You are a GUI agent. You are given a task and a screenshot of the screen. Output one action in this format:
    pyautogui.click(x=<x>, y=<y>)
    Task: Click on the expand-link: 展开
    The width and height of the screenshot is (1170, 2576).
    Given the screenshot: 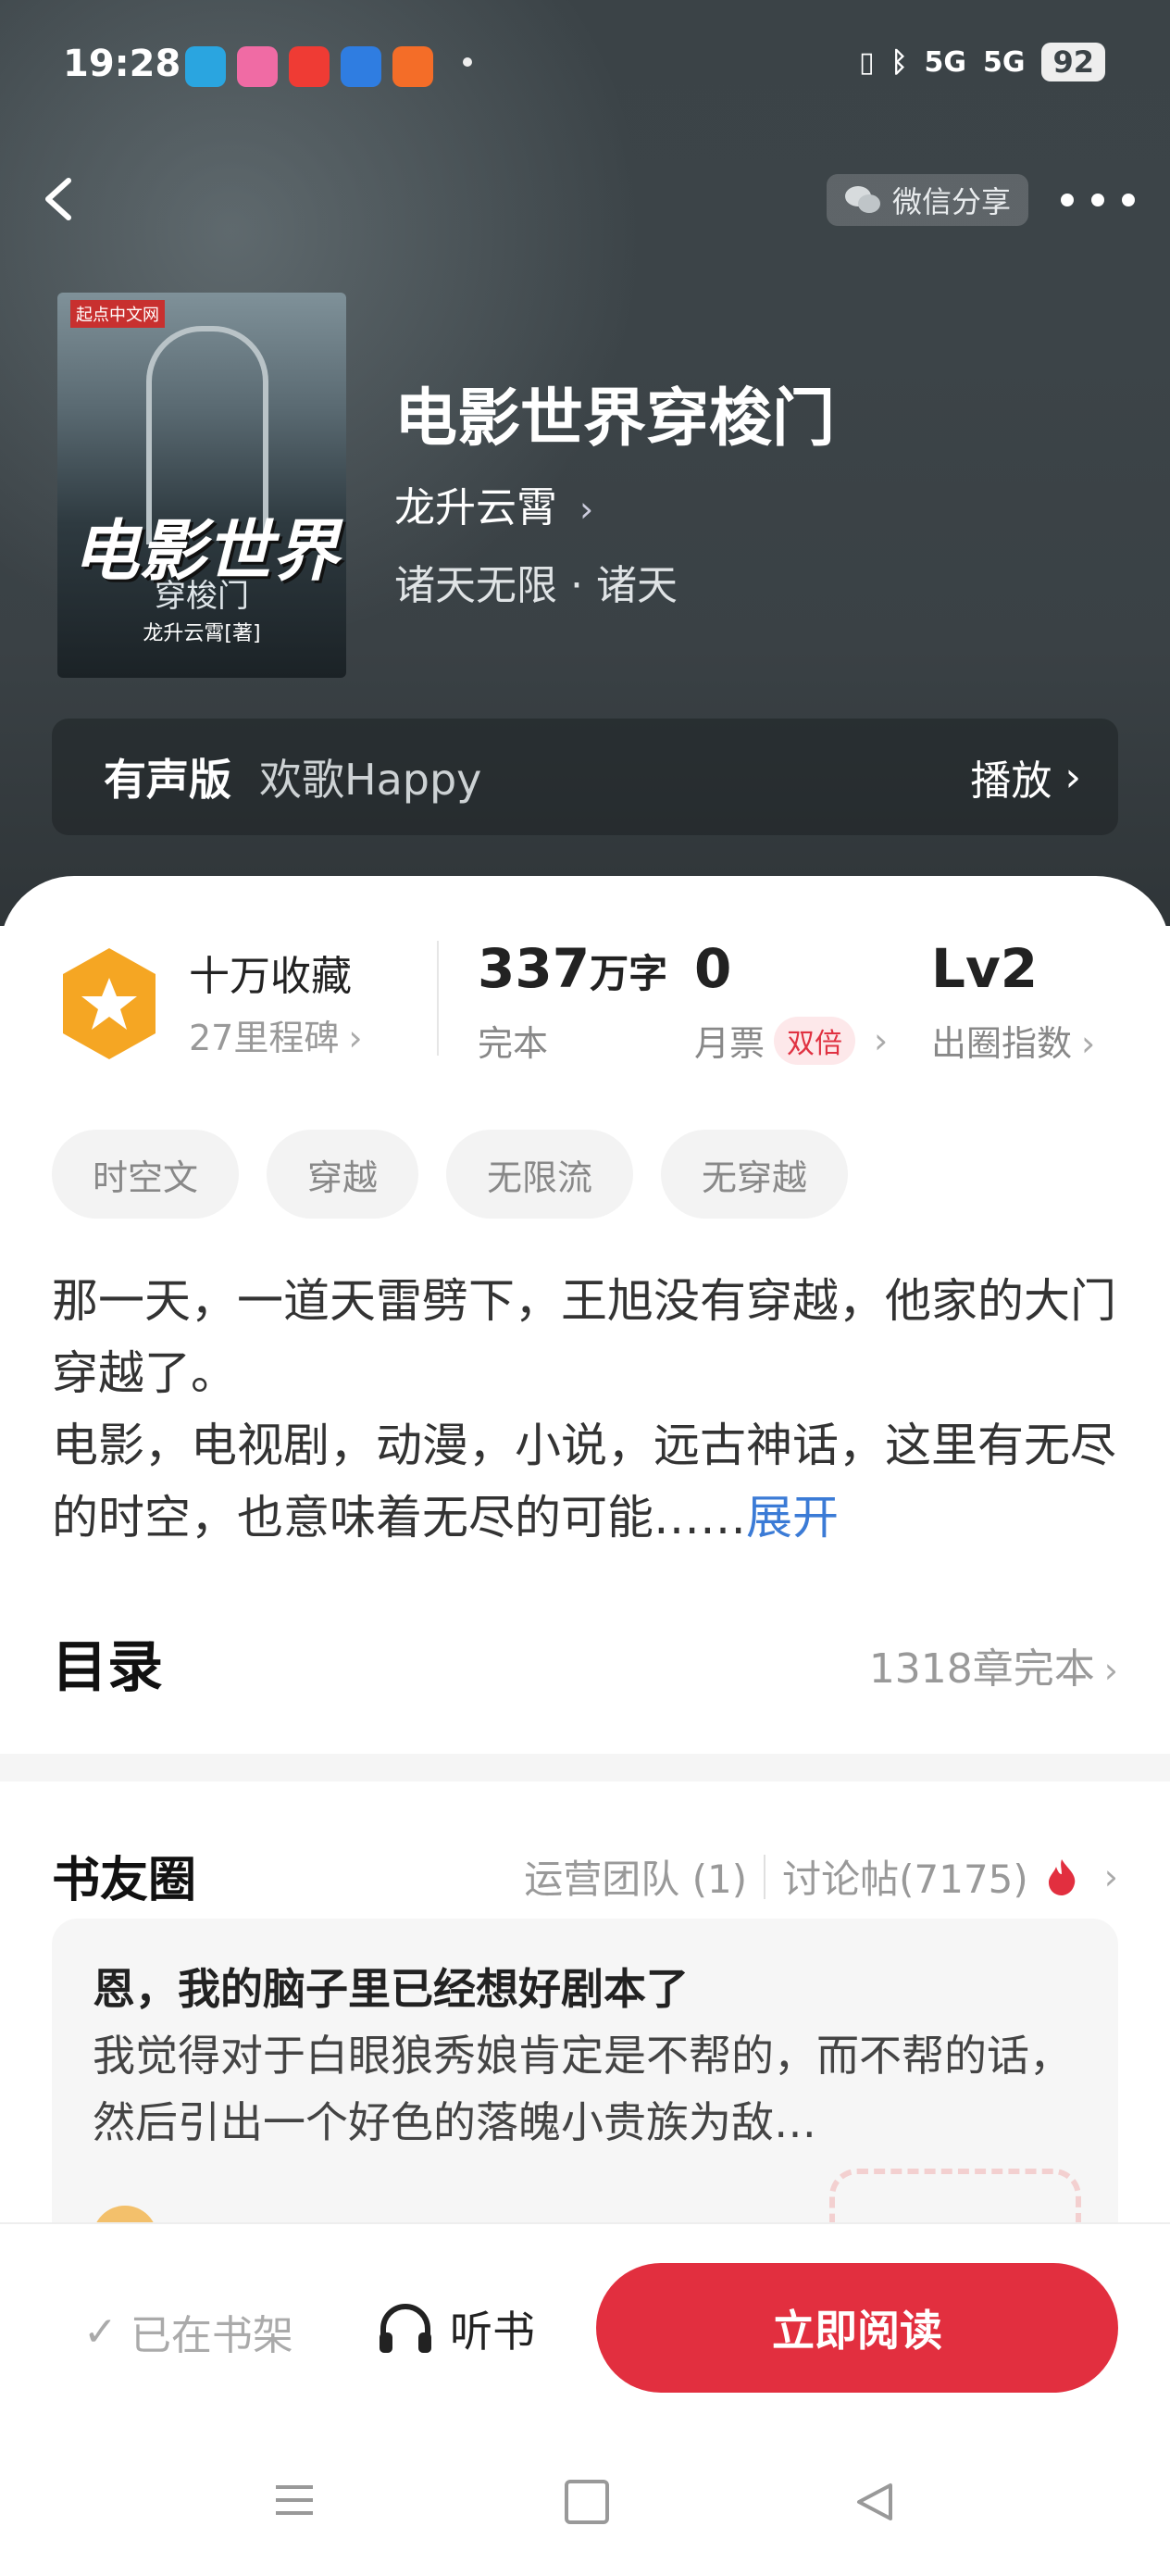 What is the action you would take?
    pyautogui.click(x=792, y=1517)
    